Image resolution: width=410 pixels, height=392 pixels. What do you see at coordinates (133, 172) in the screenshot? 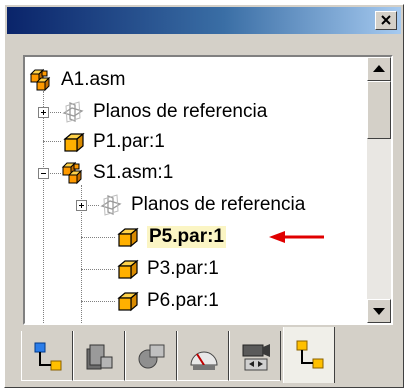
I see `tree-item-label: S1.asm:1` at bounding box center [133, 172].